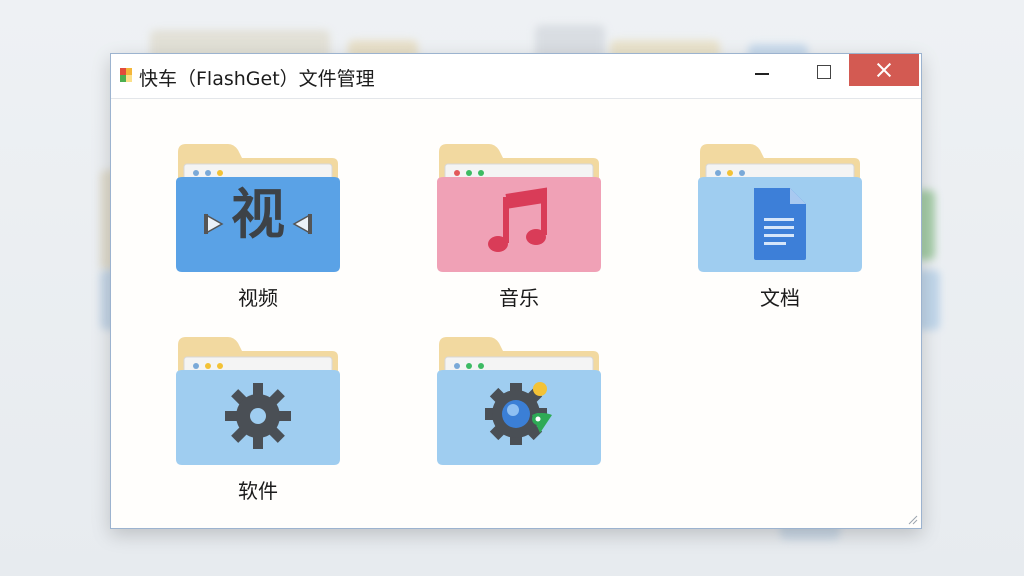 This screenshot has width=1024, height=576. I want to click on resize-grip-icon, so click(912, 519).